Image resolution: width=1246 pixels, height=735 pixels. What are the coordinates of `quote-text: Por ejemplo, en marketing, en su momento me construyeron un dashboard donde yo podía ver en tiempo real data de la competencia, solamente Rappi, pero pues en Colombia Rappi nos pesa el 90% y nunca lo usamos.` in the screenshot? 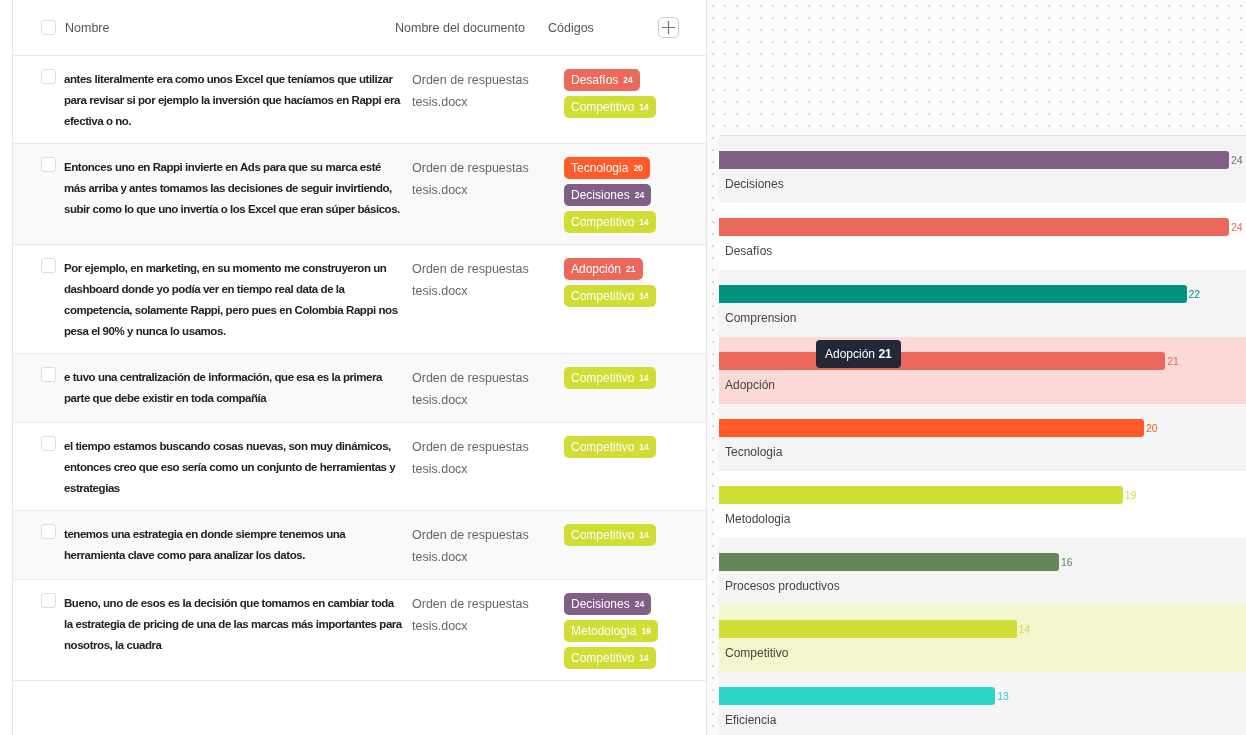 It's located at (231, 300).